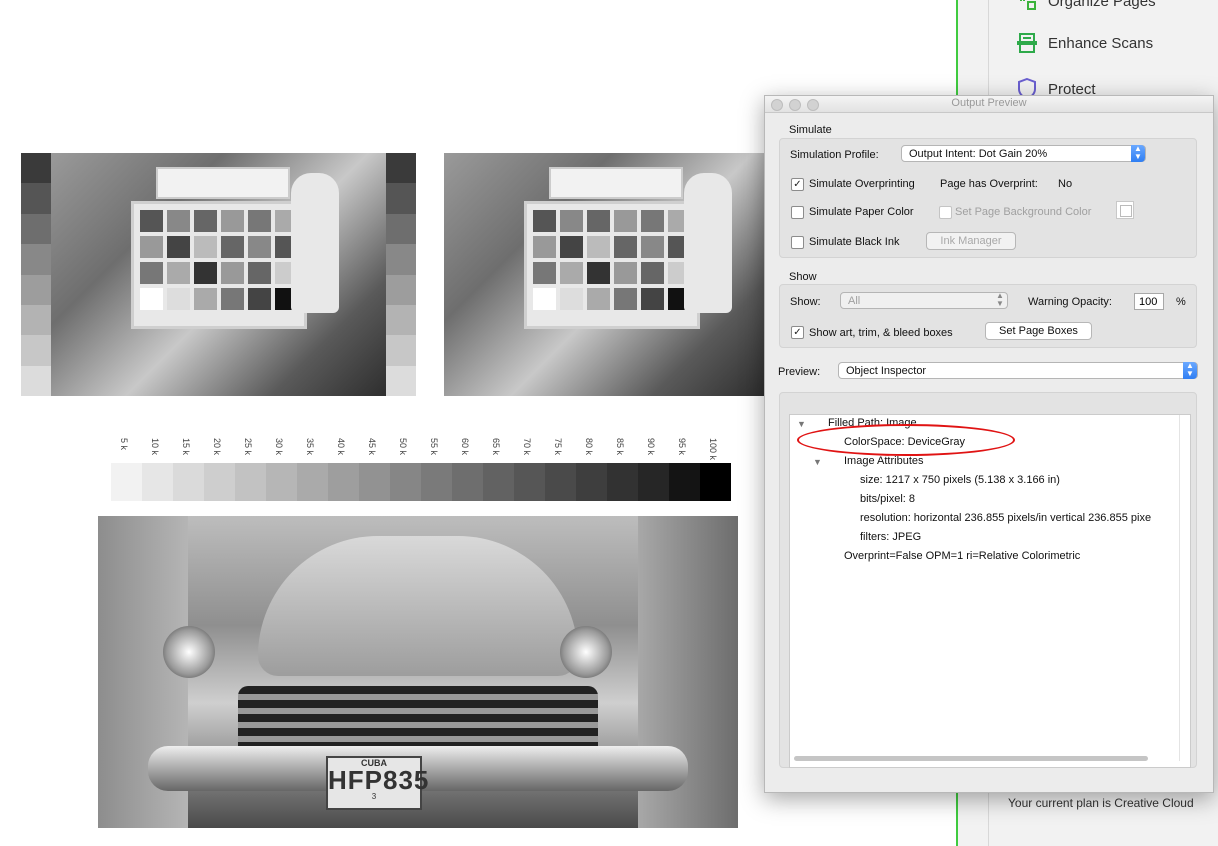 The image size is (1218, 846). What do you see at coordinates (884, 461) in the screenshot?
I see `tree-row: Image Attributes` at bounding box center [884, 461].